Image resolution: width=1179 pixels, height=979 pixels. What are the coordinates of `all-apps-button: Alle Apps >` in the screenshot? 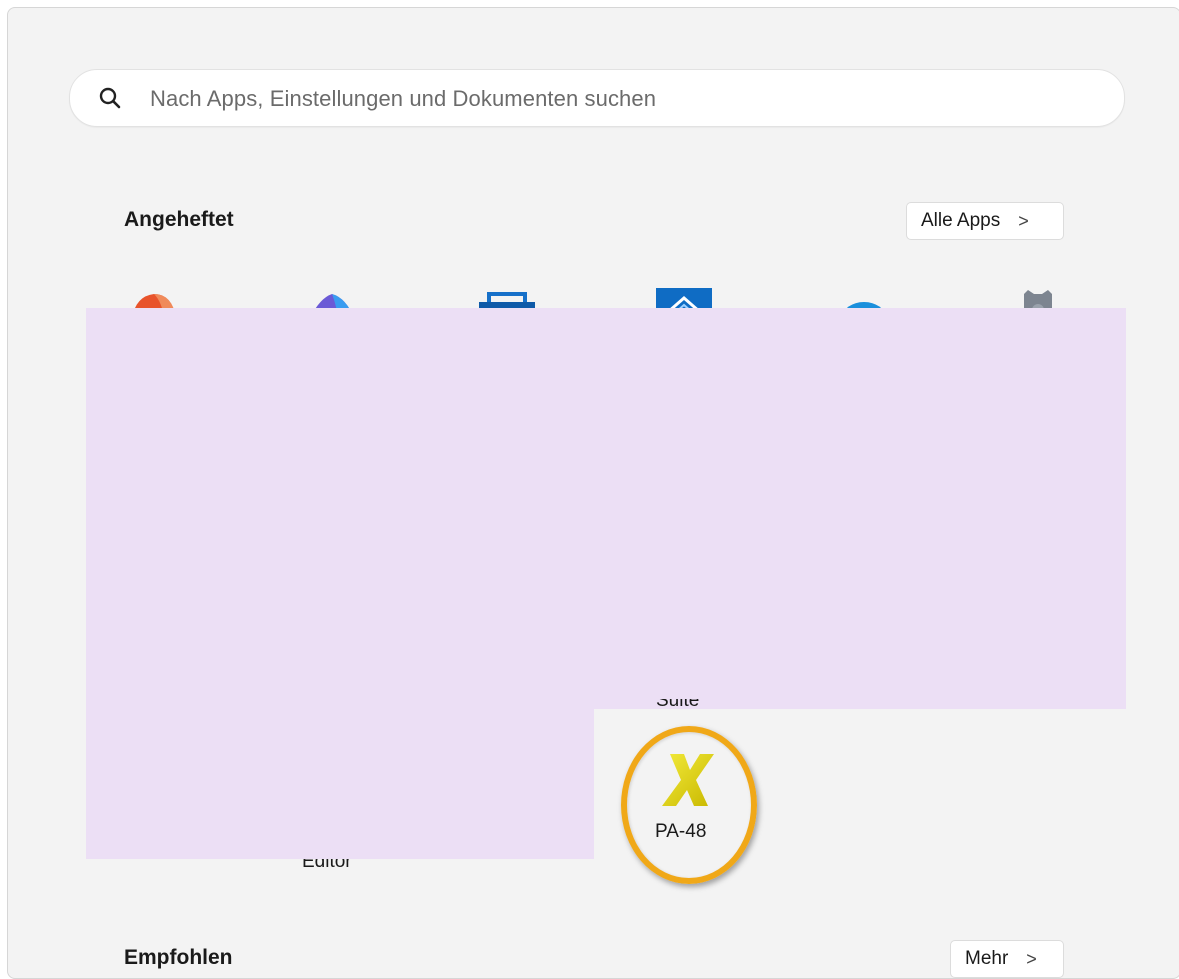 It's located at (985, 221).